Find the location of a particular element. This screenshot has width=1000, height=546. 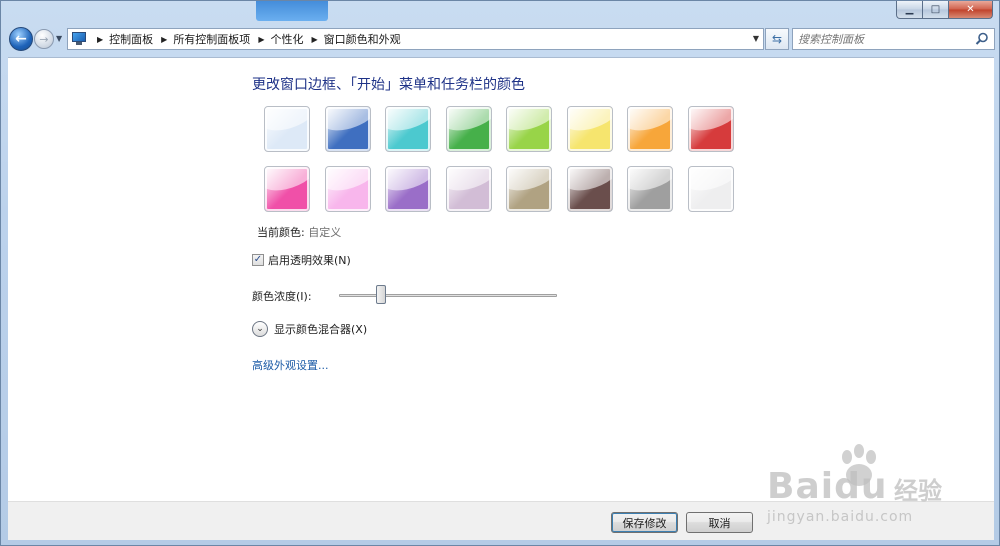

forward-arrow-icon: → is located at coordinates (44, 39).